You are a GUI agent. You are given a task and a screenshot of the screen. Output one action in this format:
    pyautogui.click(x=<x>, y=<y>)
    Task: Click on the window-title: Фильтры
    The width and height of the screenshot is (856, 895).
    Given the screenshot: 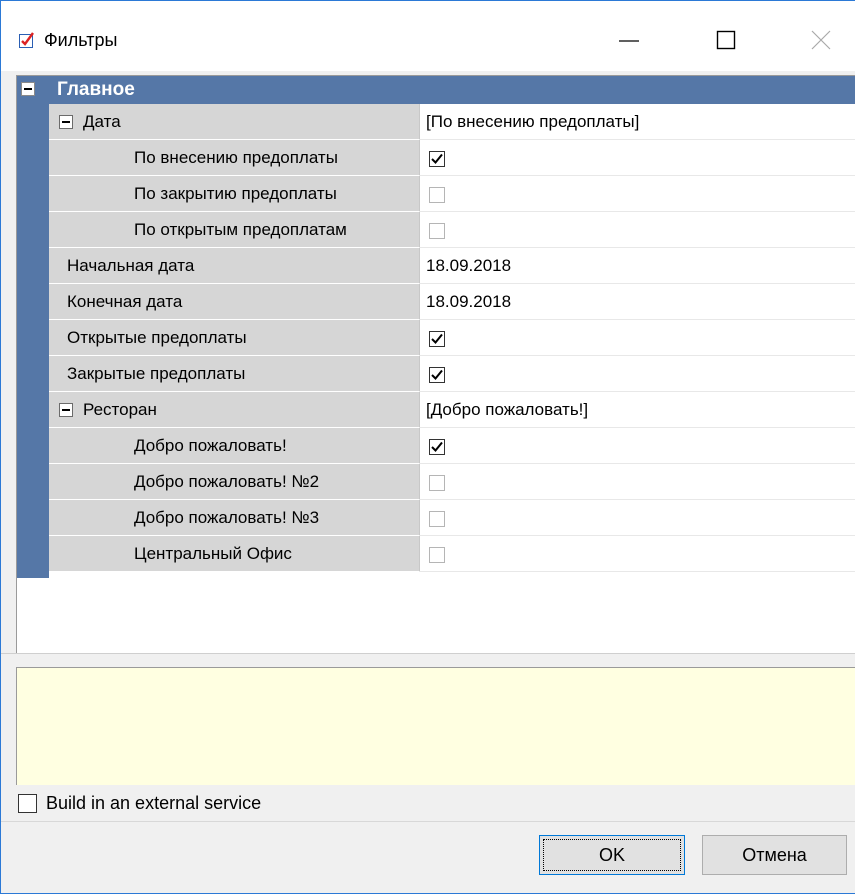 What is the action you would take?
    pyautogui.click(x=81, y=40)
    